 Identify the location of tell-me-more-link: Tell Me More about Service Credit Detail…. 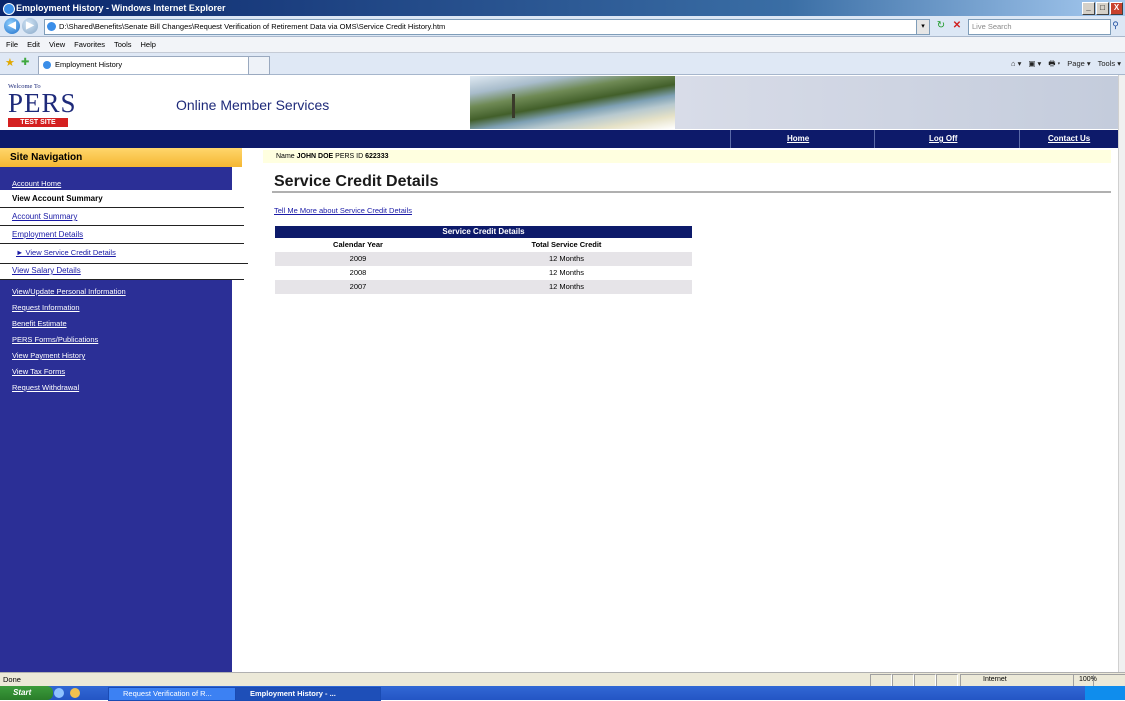
(343, 210).